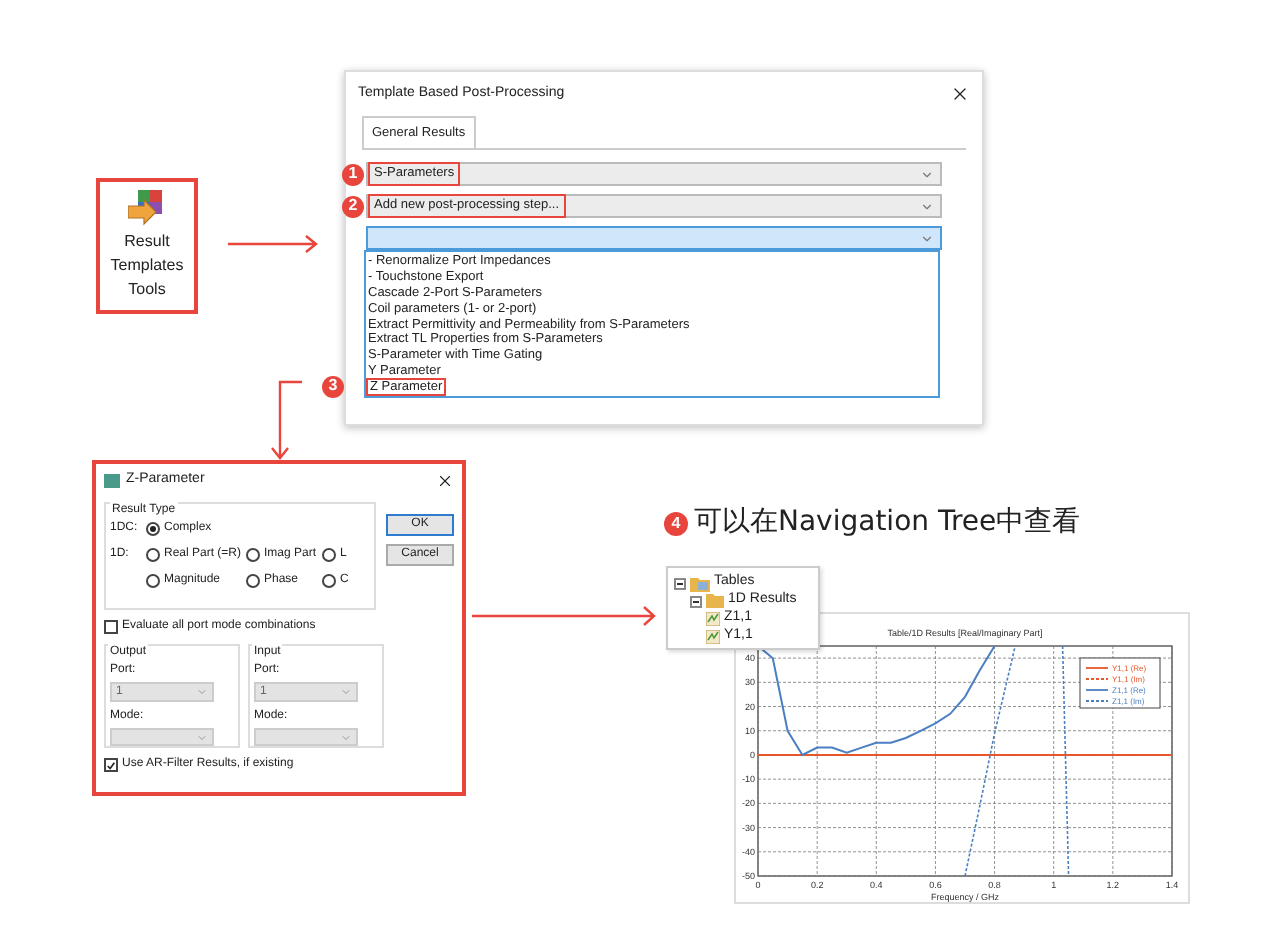  I want to click on folder-table-icon, so click(700, 583).